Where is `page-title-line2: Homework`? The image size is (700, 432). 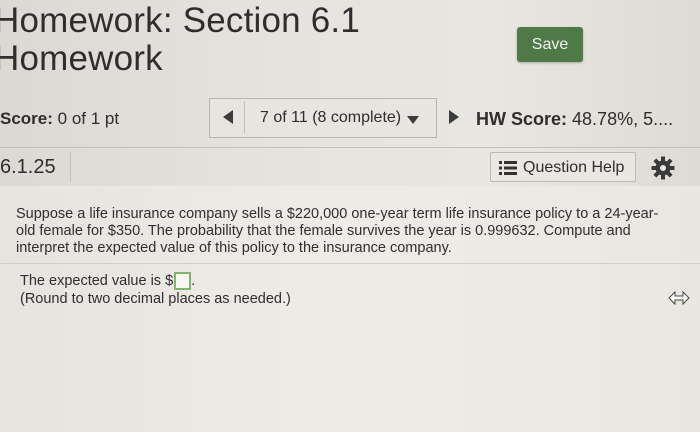
page-title-line2: Homework is located at coordinates (81, 58).